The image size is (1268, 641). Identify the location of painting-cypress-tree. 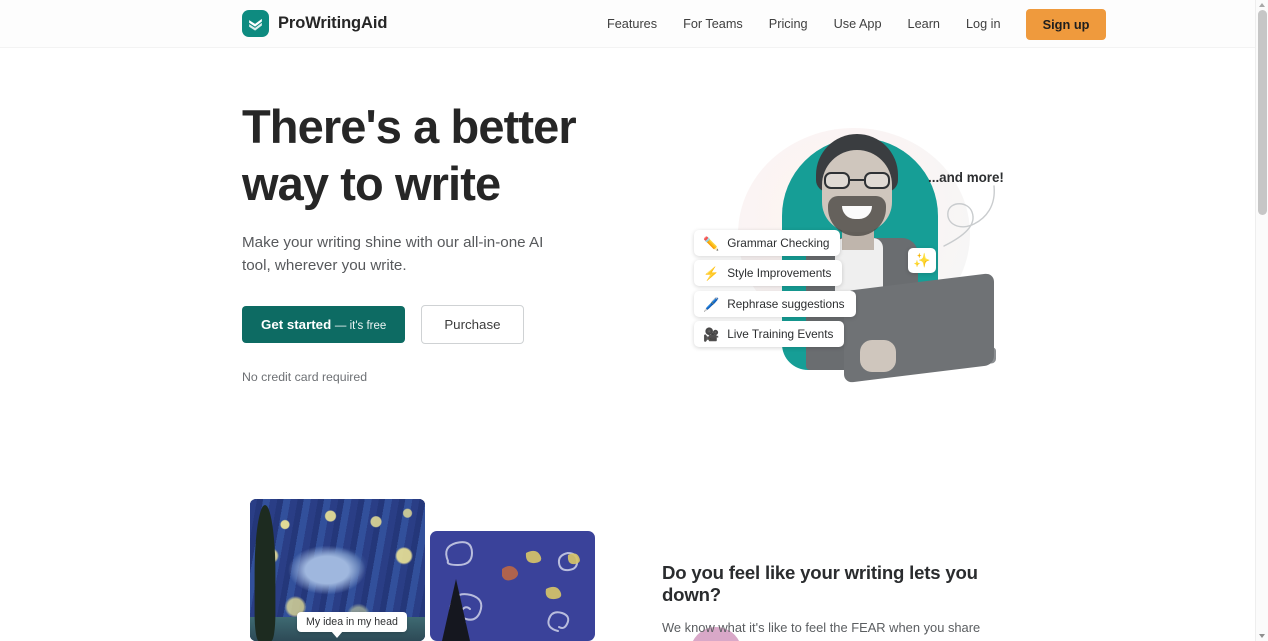
(265, 573).